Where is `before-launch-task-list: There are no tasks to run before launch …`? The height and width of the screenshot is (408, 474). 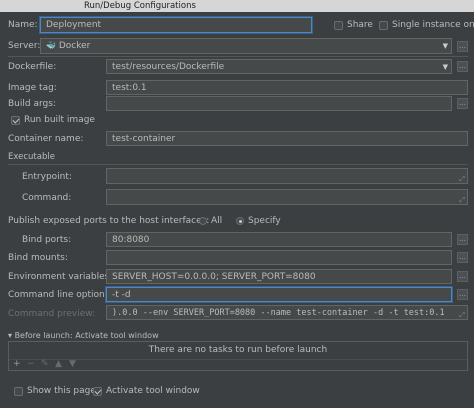 before-launch-task-list: There are no tasks to run before launch … is located at coordinates (238, 356).